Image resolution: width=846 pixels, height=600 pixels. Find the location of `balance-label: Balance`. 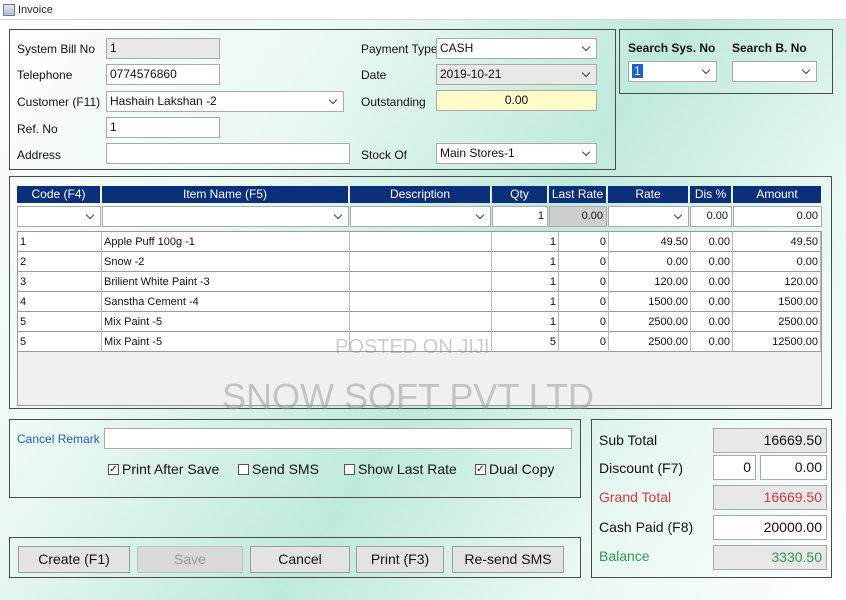

balance-label: Balance is located at coordinates (624, 556).